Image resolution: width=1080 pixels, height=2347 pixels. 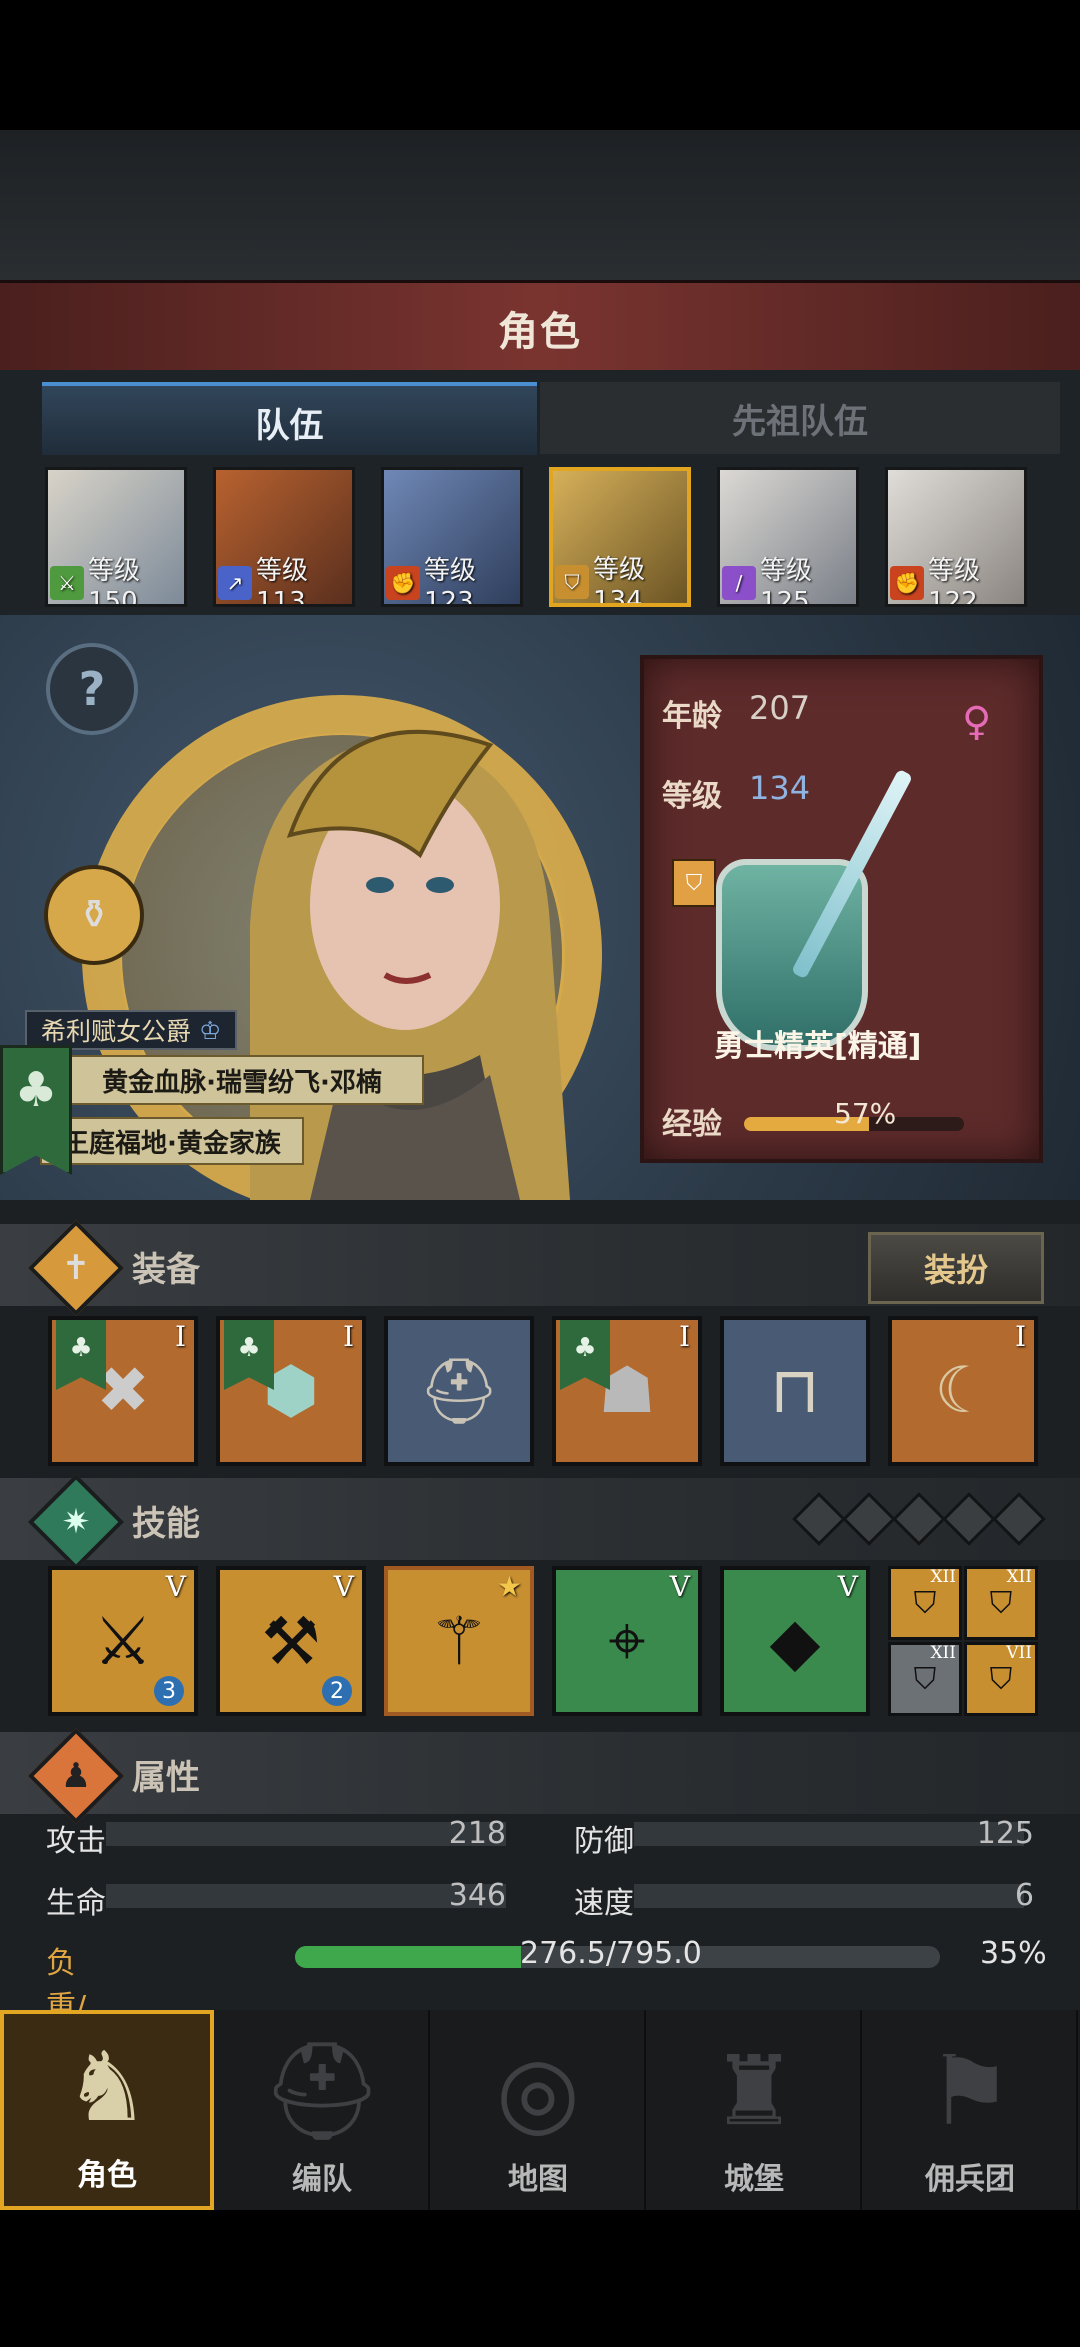 I want to click on party-member-1: ⚔ 等级150, so click(x=116, y=537).